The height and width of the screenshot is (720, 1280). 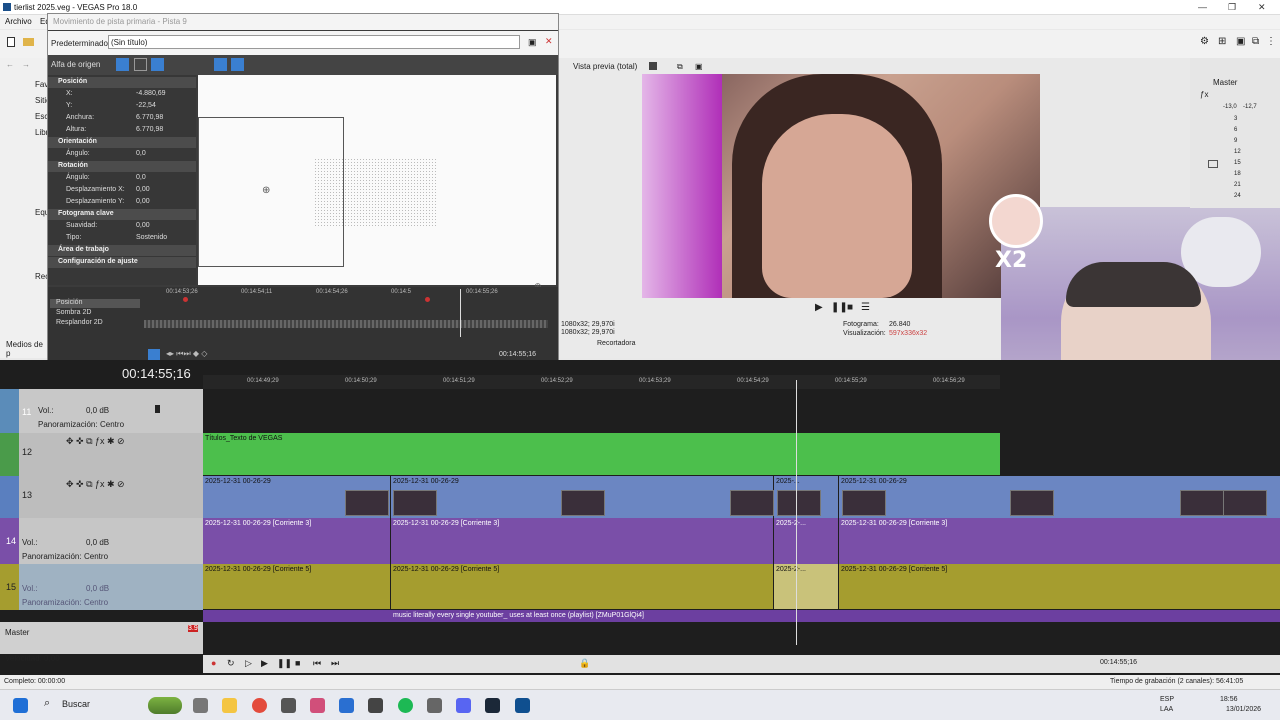 What do you see at coordinates (11, 42) in the screenshot?
I see `new-file-icon` at bounding box center [11, 42].